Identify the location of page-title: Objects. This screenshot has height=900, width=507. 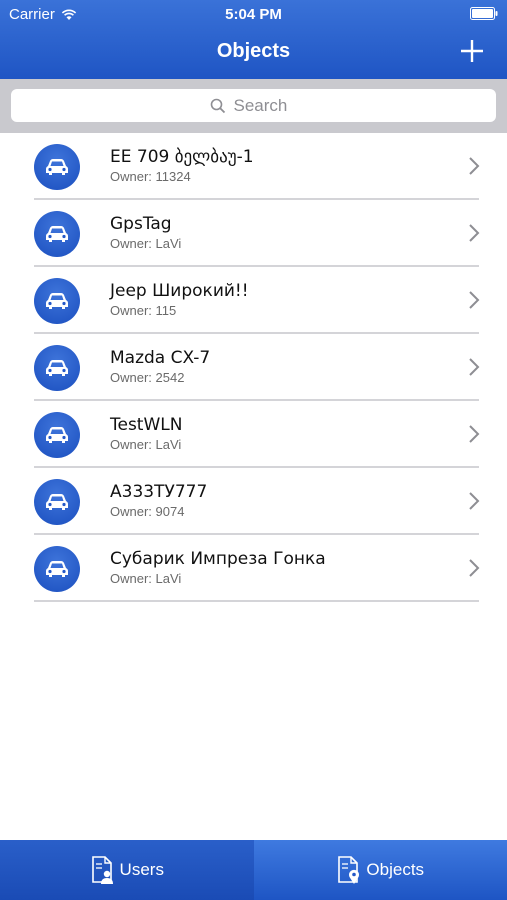
(253, 51).